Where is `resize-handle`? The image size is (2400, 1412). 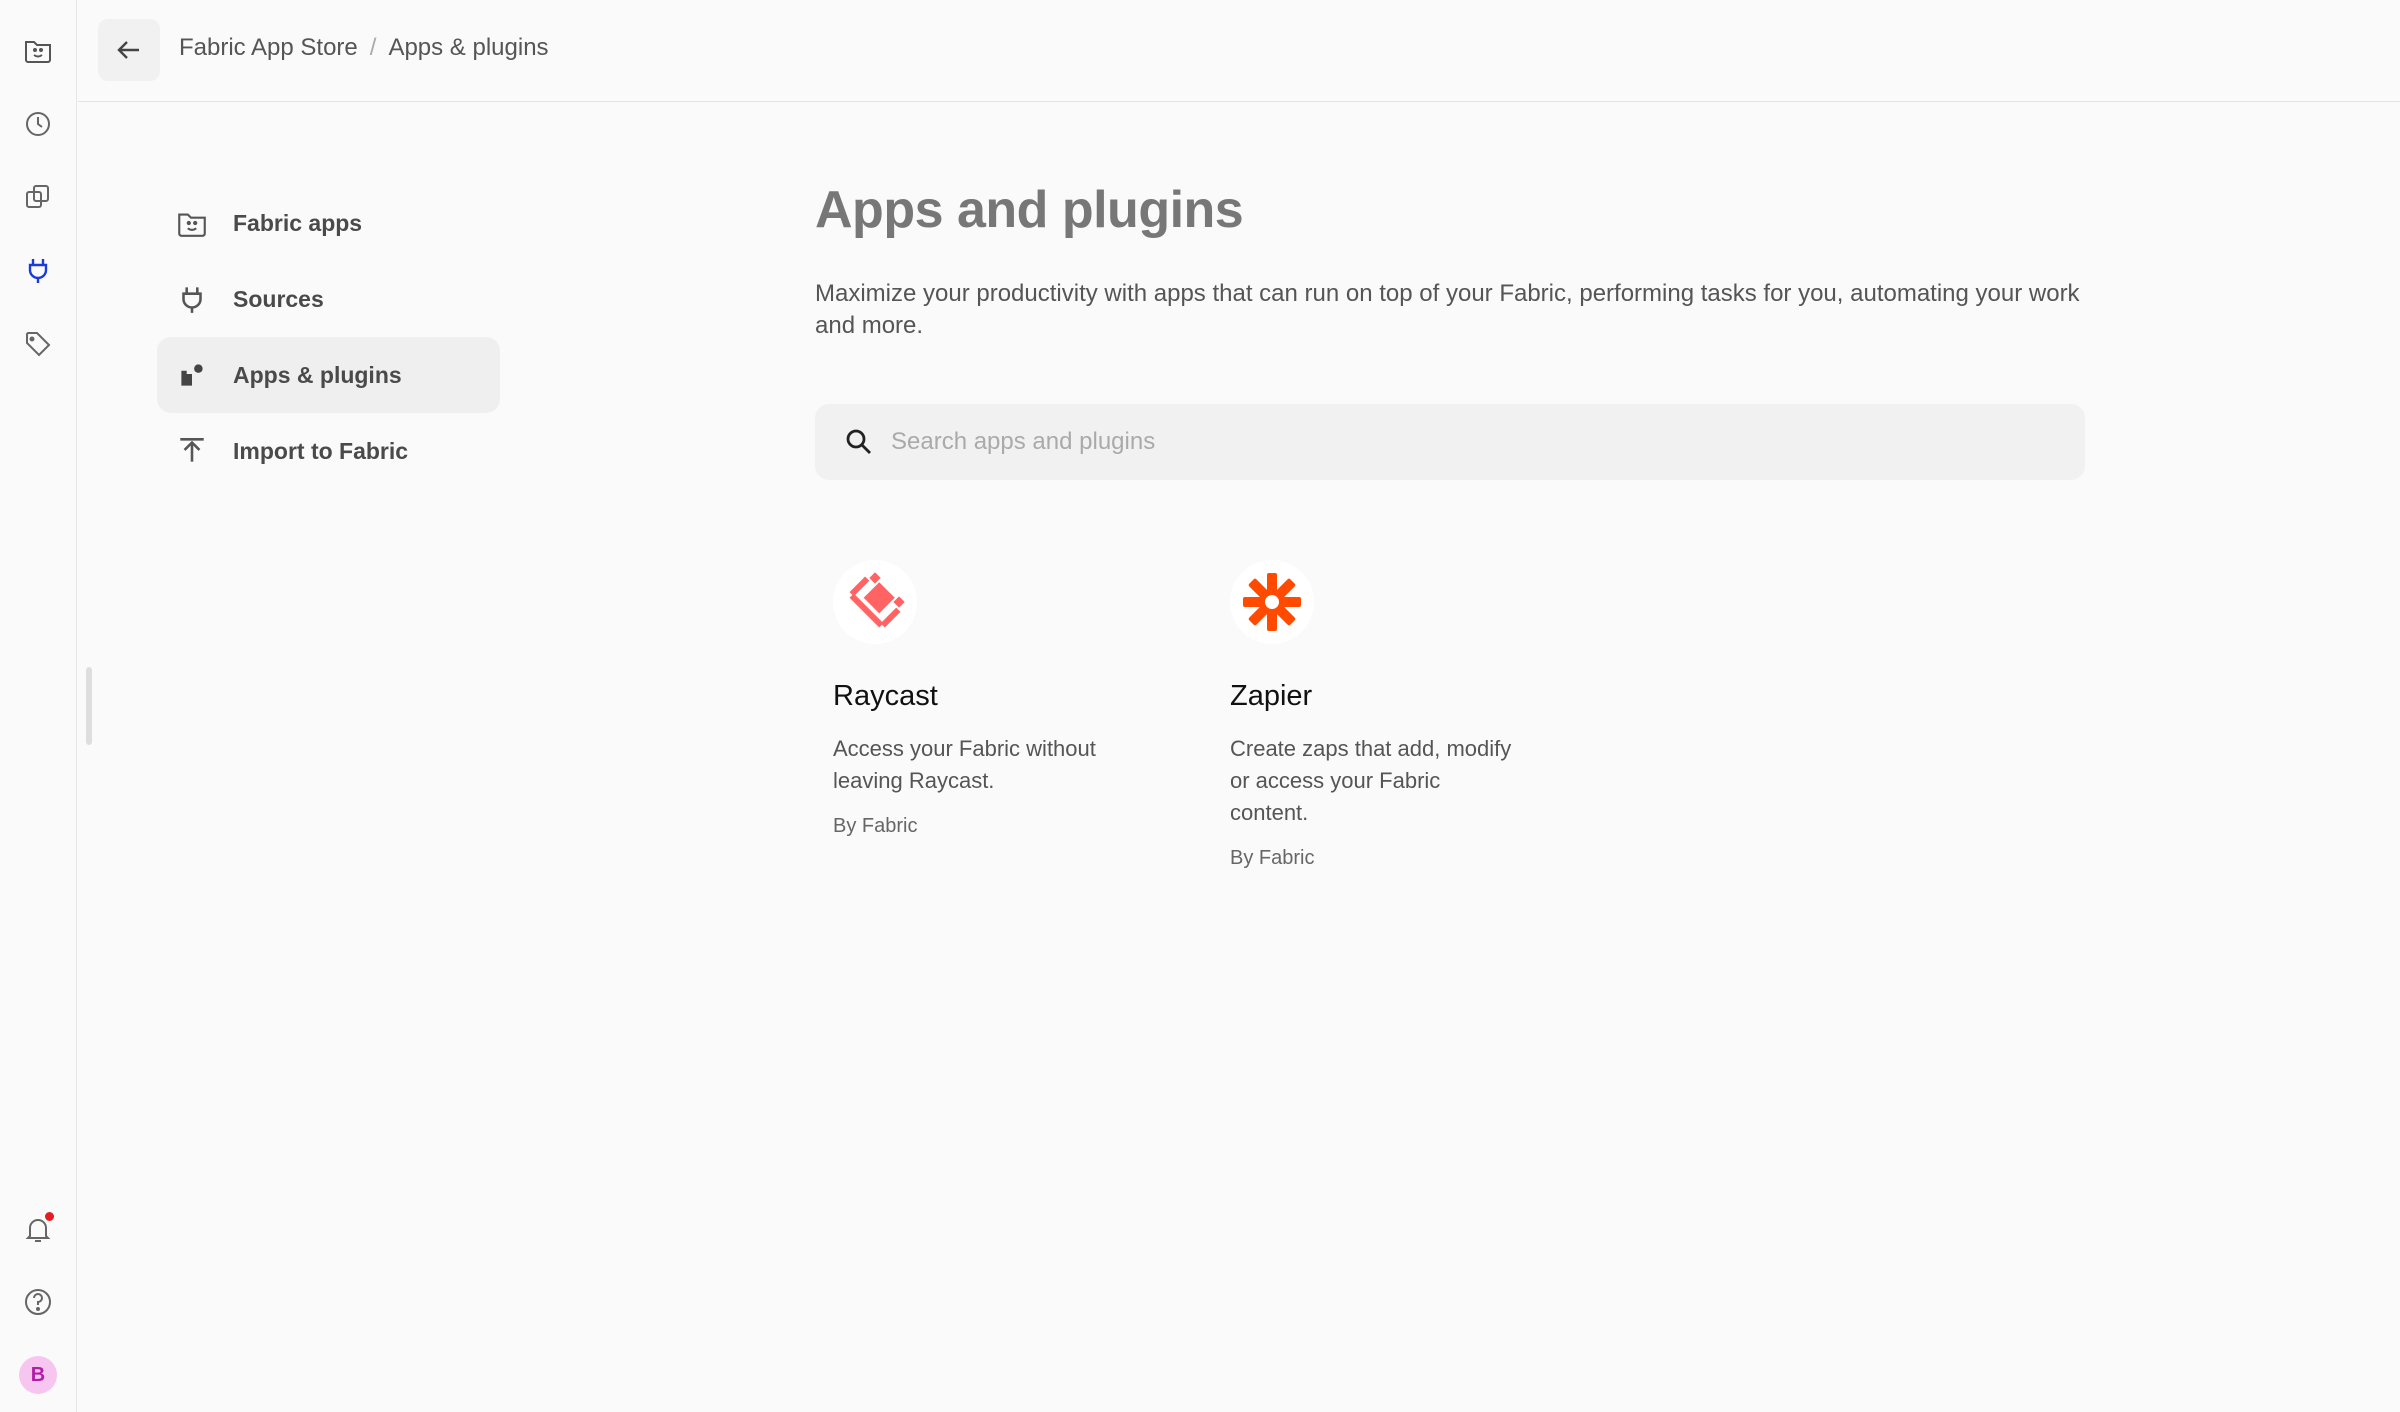 resize-handle is located at coordinates (89, 706).